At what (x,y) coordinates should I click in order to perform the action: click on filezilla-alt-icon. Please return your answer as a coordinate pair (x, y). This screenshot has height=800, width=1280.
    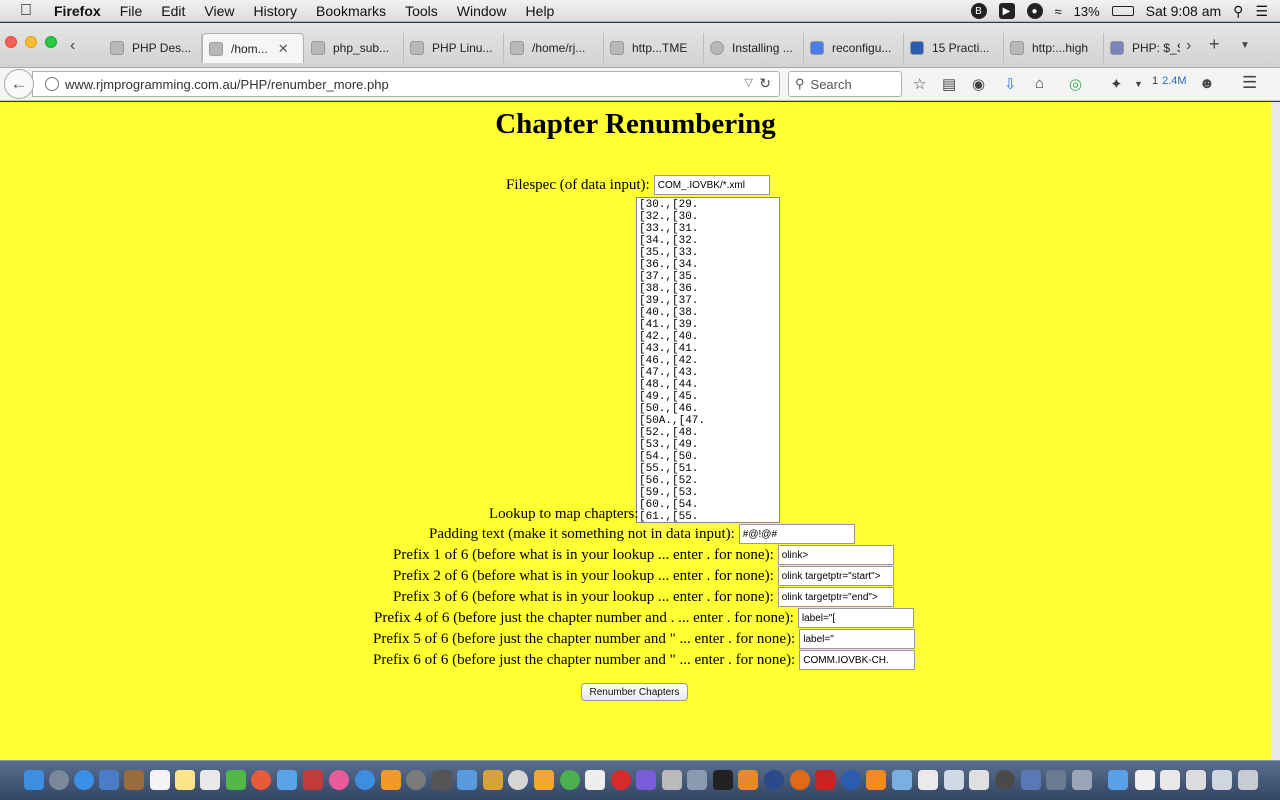
    Looking at the image, I should click on (493, 780).